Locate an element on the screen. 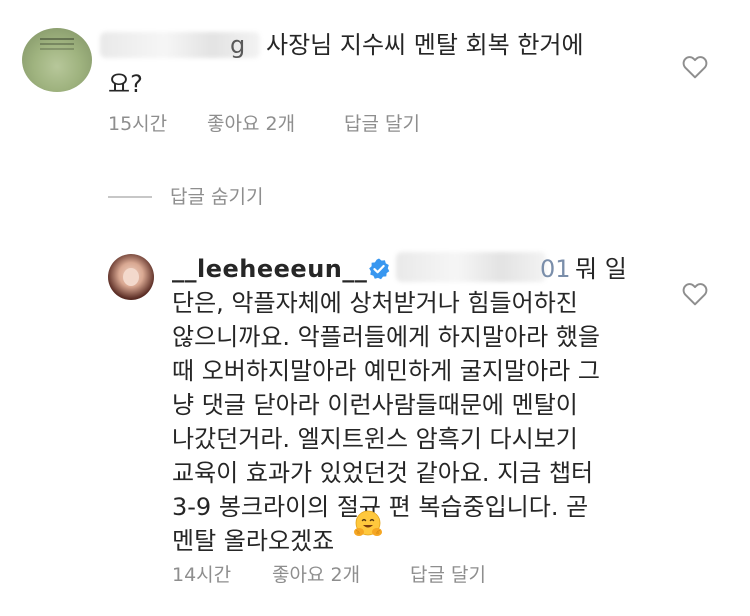 This screenshot has width=750, height=616. reply-text-line3: 않으니까요. 악플러들에게 하지말아라 했을 is located at coordinates (386, 337).